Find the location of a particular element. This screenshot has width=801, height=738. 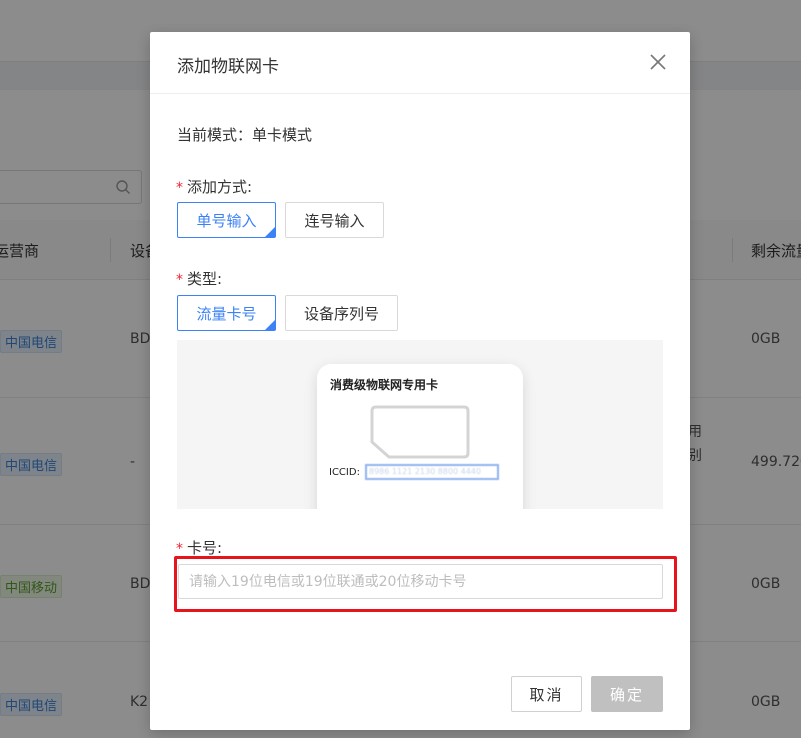

single-input-option: 单号输入 is located at coordinates (226, 220).